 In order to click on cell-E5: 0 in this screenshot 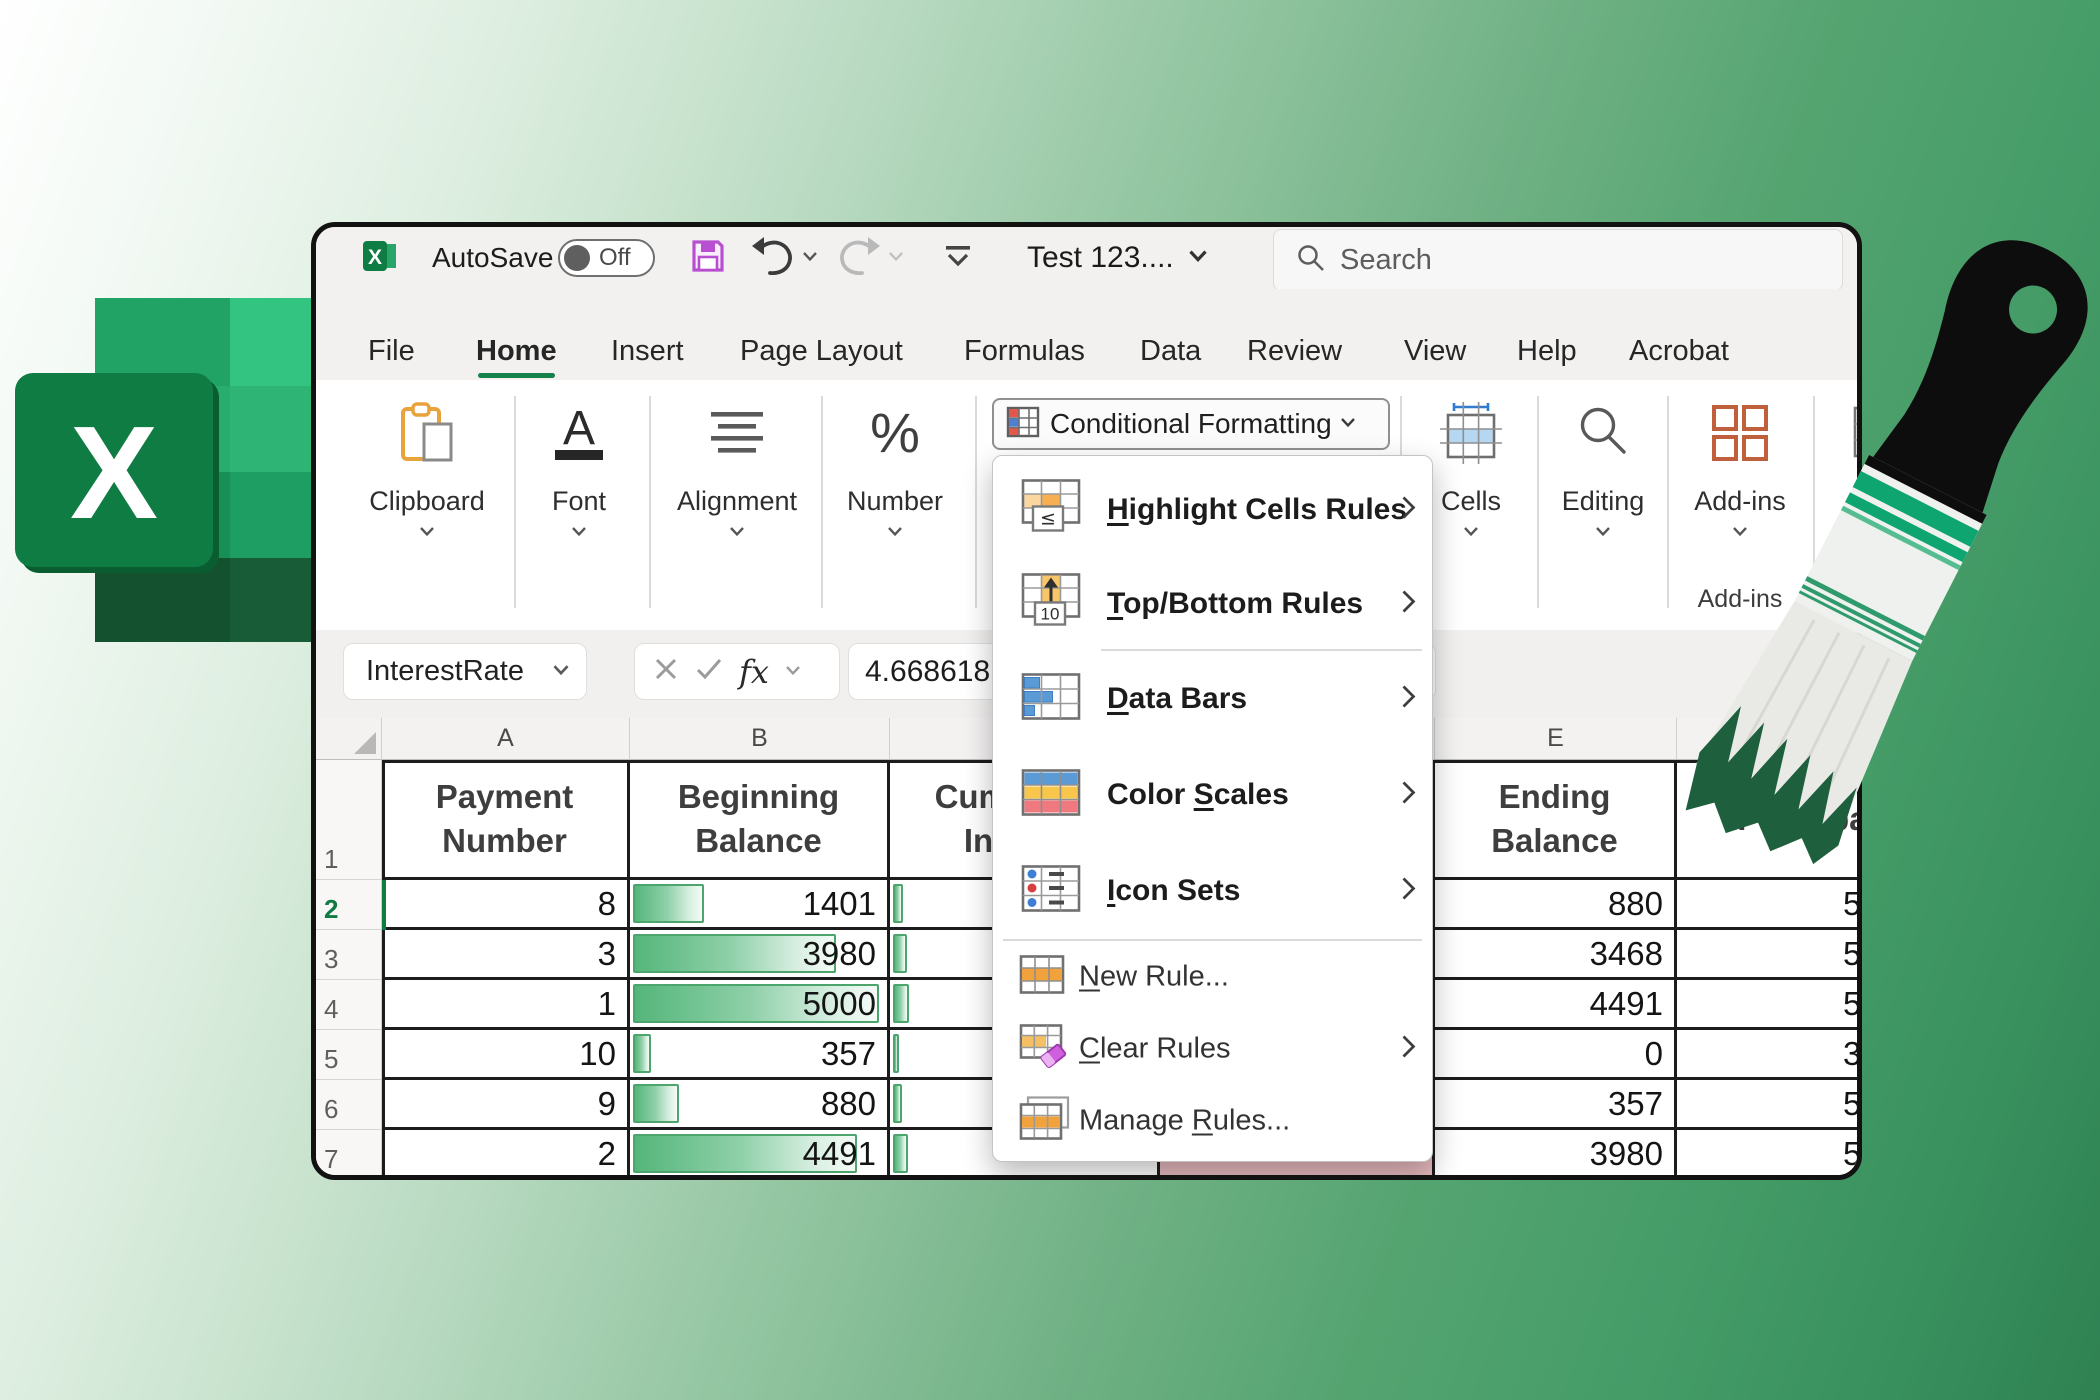, I will do `click(1556, 1055)`.